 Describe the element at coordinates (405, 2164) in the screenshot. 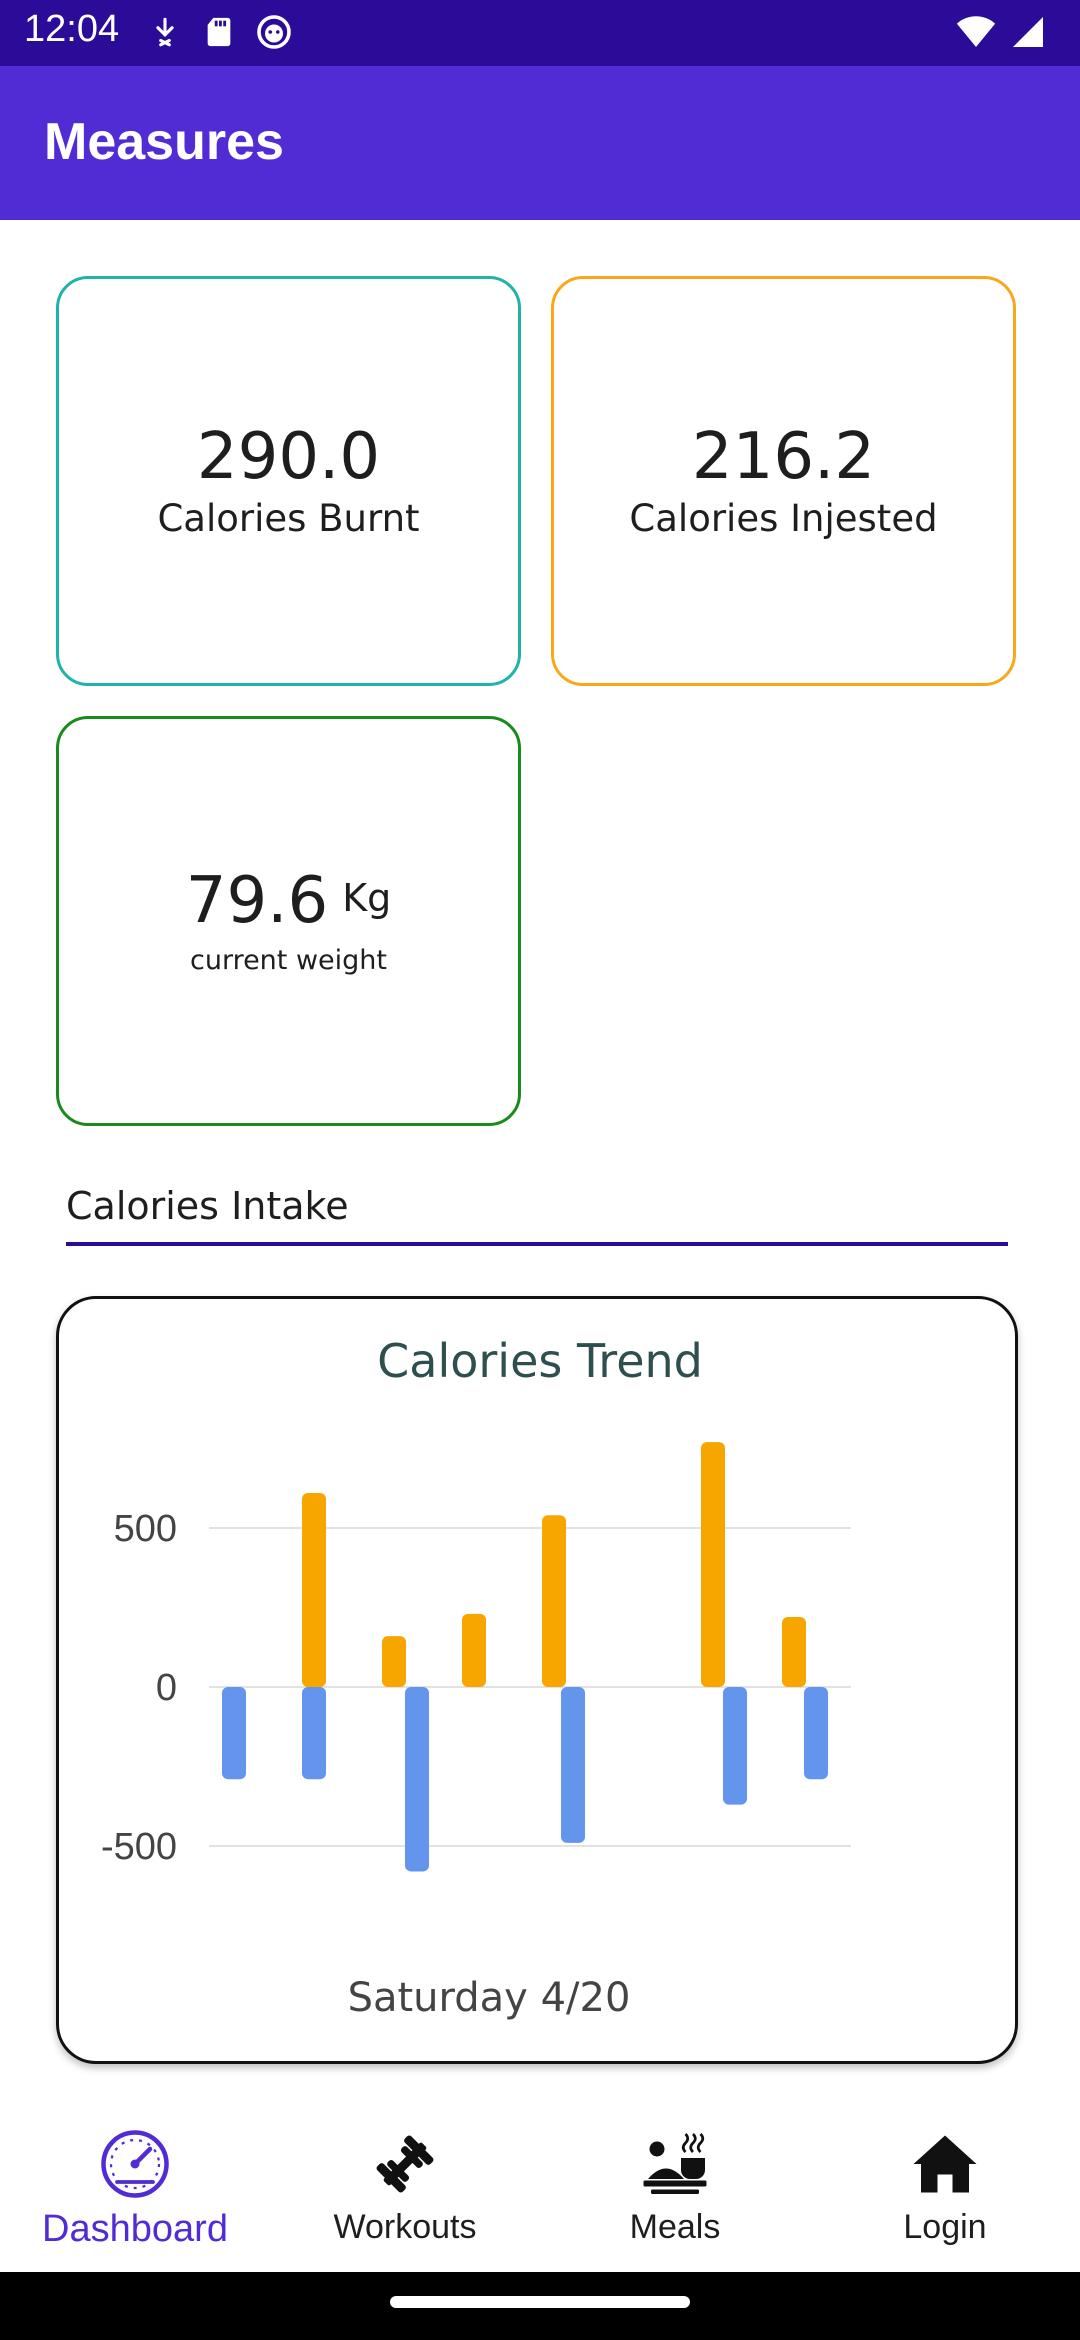

I see `dumbbell-icon` at that location.